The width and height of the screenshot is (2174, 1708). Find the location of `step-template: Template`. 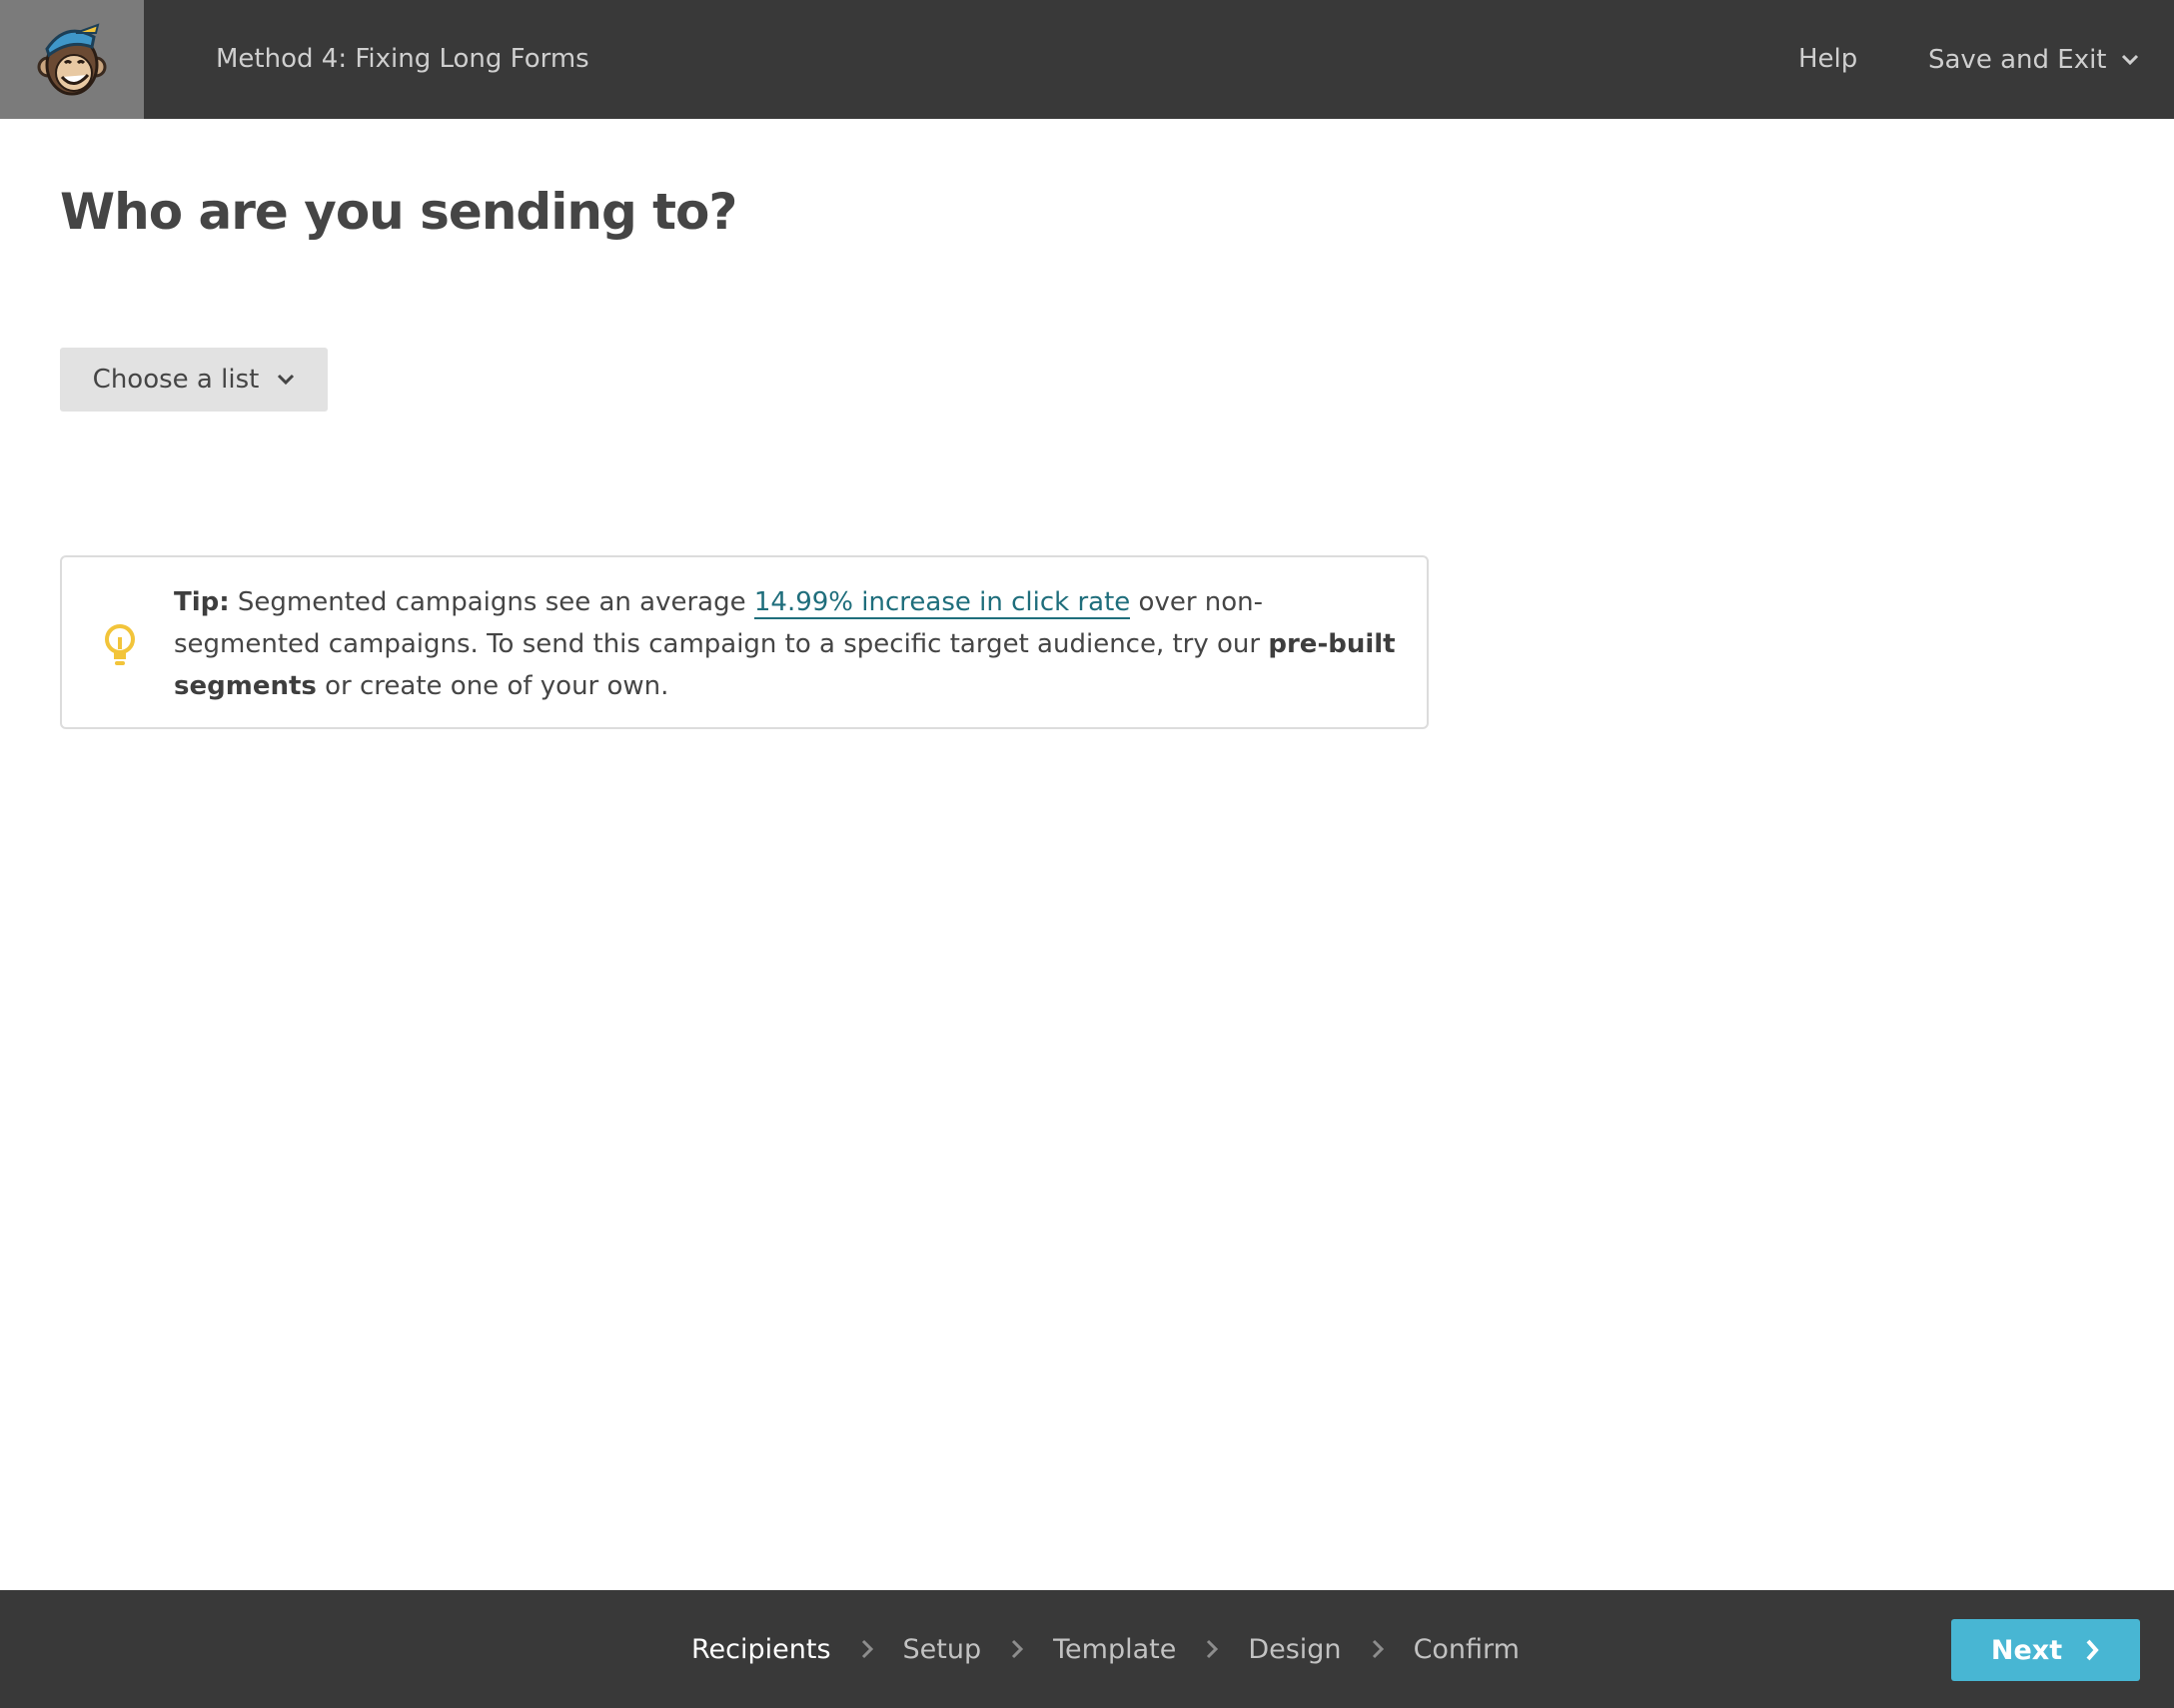

step-template: Template is located at coordinates (1114, 1649).